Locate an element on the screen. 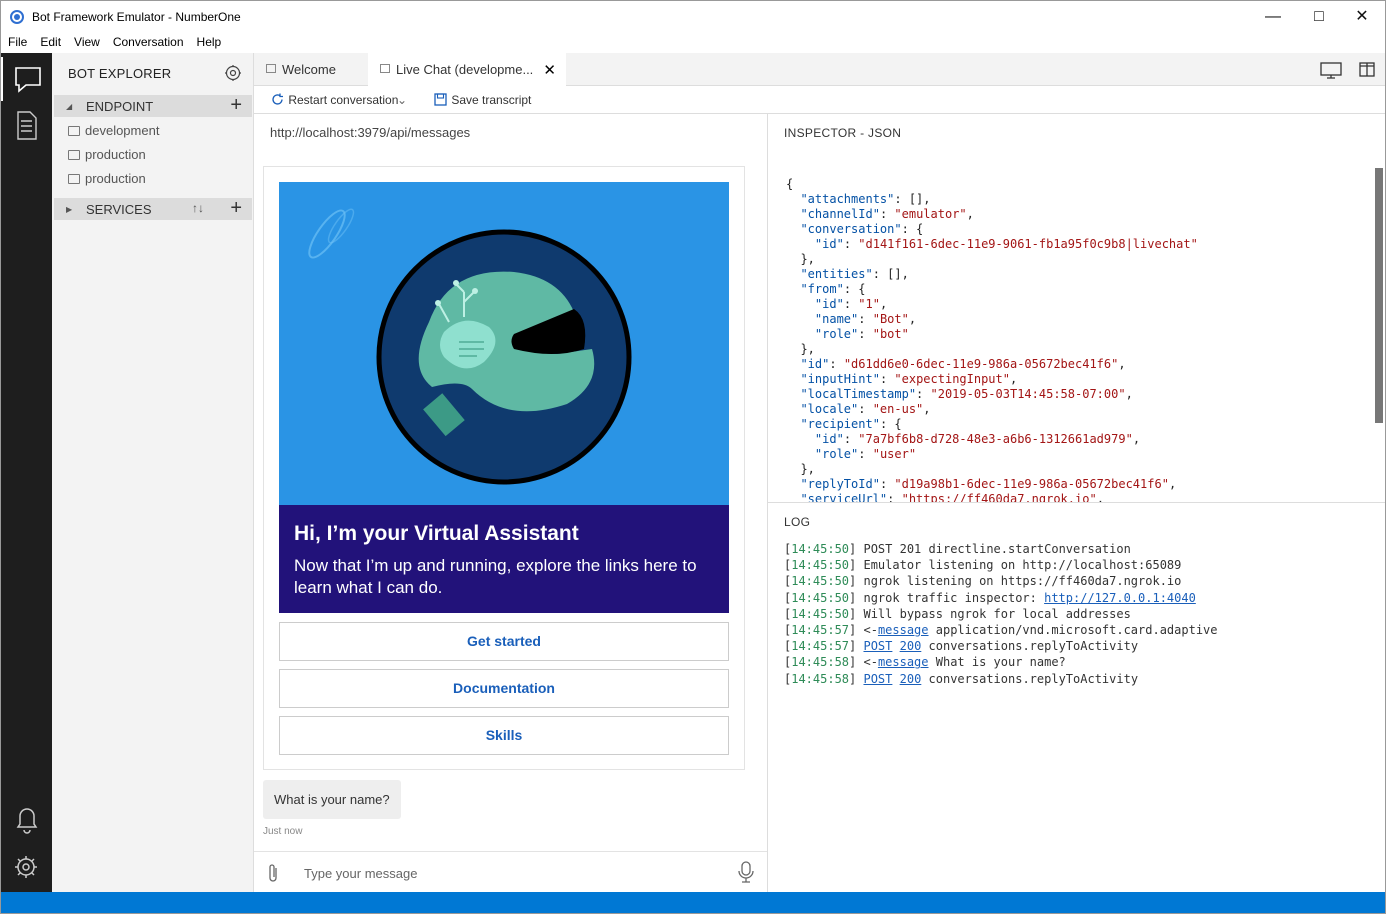 The image size is (1386, 914). services-section-label: SERVICES is located at coordinates (119, 209).